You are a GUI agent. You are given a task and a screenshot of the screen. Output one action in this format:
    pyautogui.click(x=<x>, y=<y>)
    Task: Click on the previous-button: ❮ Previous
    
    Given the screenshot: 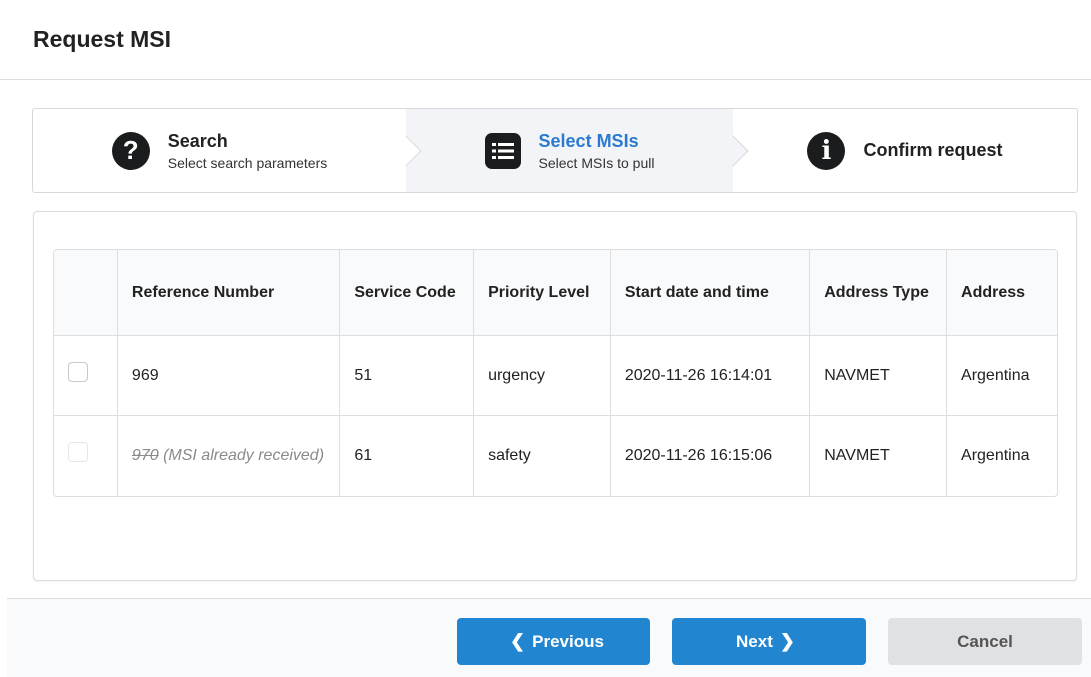 What is the action you would take?
    pyautogui.click(x=553, y=641)
    